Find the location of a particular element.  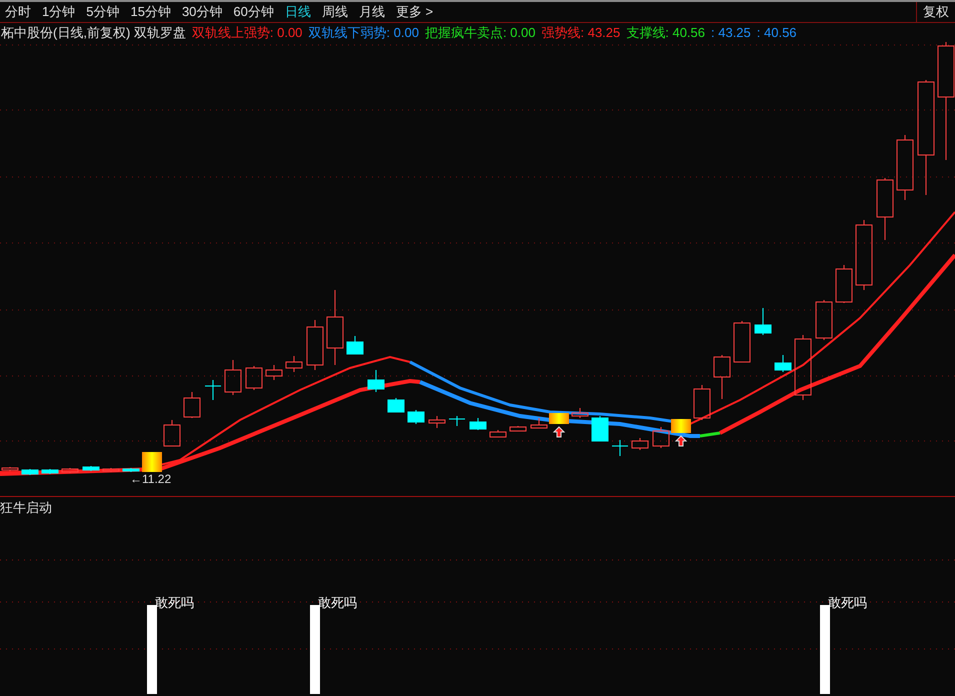

legend-value: 强势线: 43.25 is located at coordinates (580, 33).